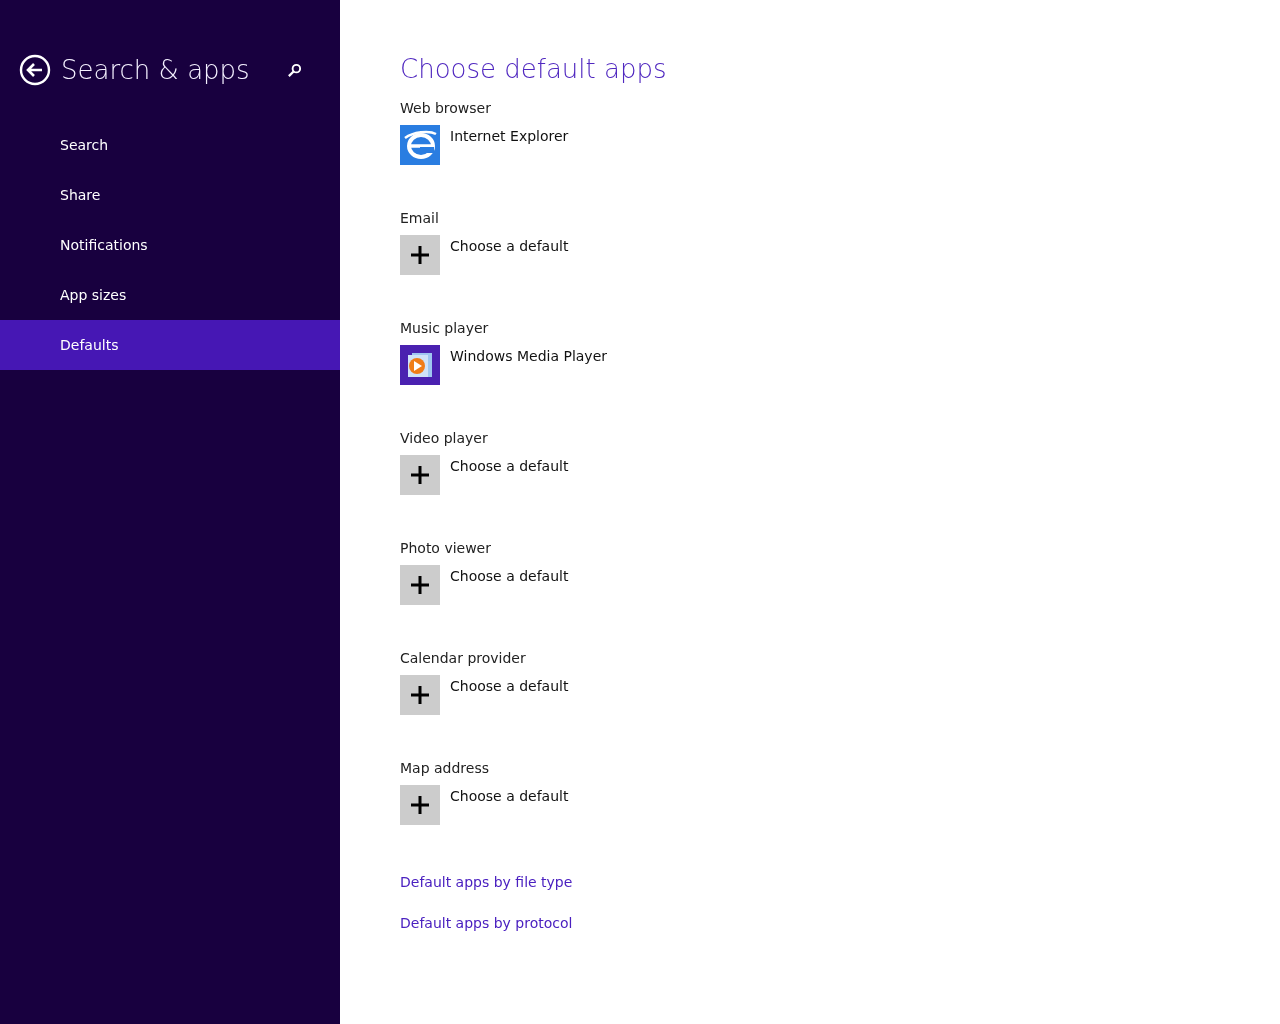 This screenshot has height=1024, width=1280. What do you see at coordinates (503, 365) in the screenshot?
I see `default-app-button: Windows Media Player` at bounding box center [503, 365].